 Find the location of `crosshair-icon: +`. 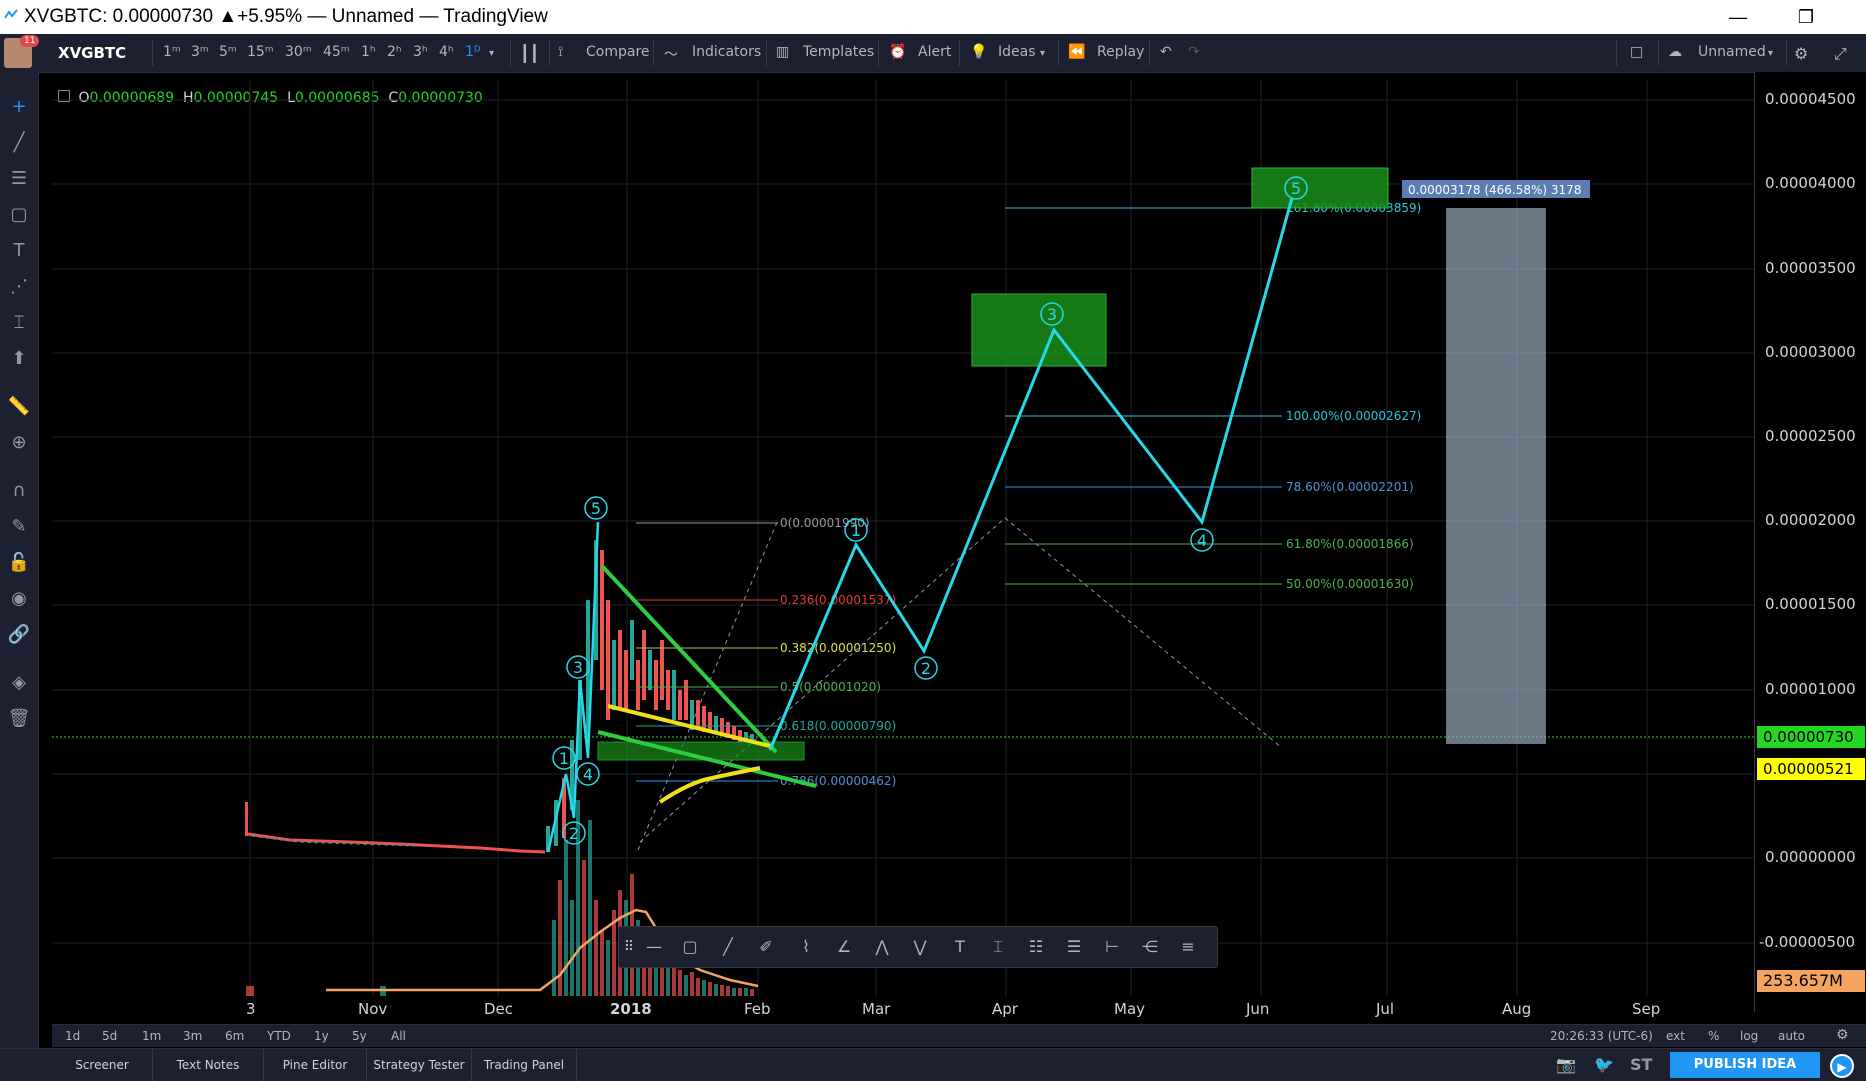

crosshair-icon: + is located at coordinates (19, 107).